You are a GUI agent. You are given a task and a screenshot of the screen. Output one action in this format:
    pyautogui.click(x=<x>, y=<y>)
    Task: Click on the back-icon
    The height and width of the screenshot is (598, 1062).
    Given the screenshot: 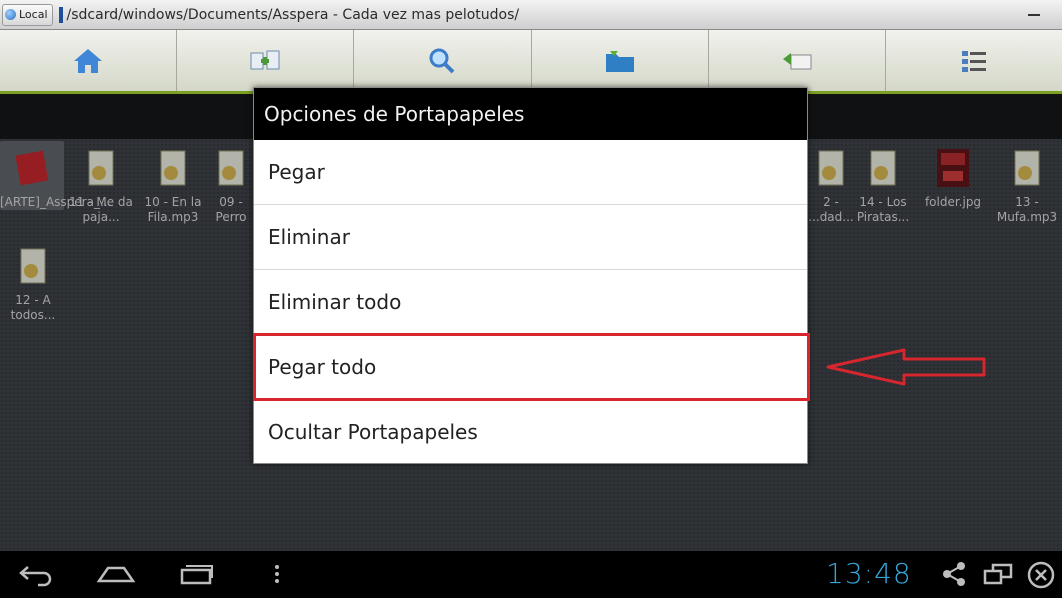 What is the action you would take?
    pyautogui.click(x=36, y=574)
    